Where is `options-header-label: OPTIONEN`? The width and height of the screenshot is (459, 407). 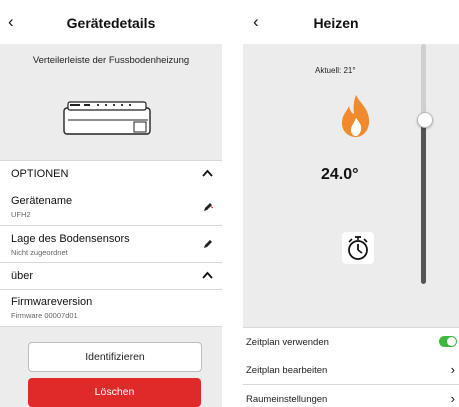 options-header-label: OPTIONEN is located at coordinates (40, 174).